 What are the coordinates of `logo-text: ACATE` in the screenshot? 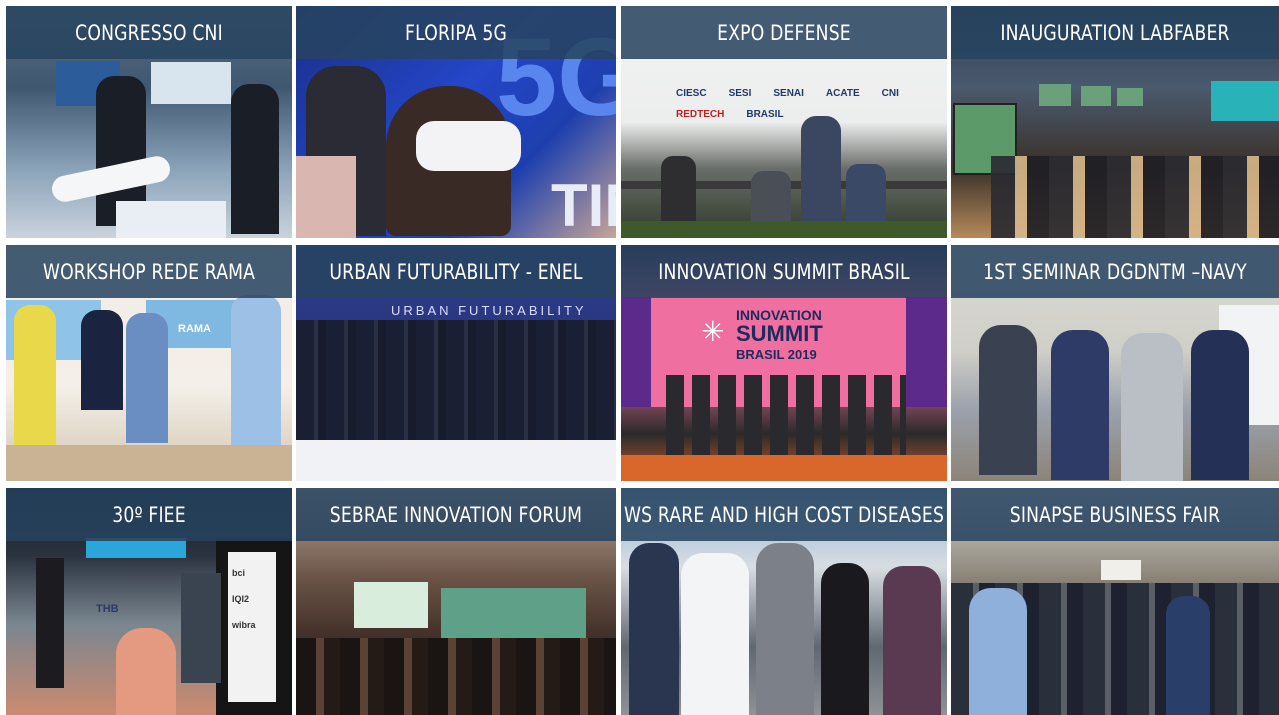 It's located at (842, 93).